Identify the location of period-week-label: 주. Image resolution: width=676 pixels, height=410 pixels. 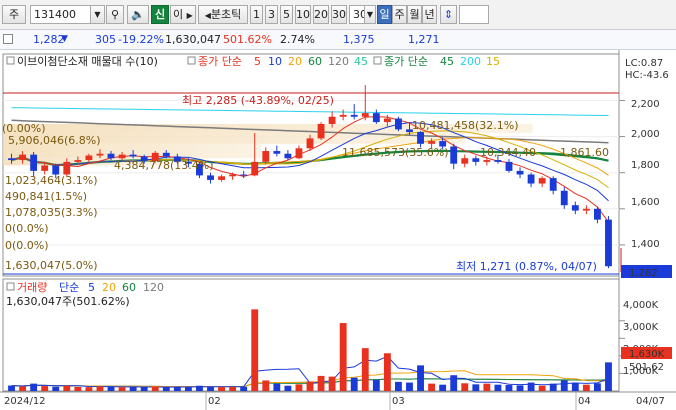
(399, 14).